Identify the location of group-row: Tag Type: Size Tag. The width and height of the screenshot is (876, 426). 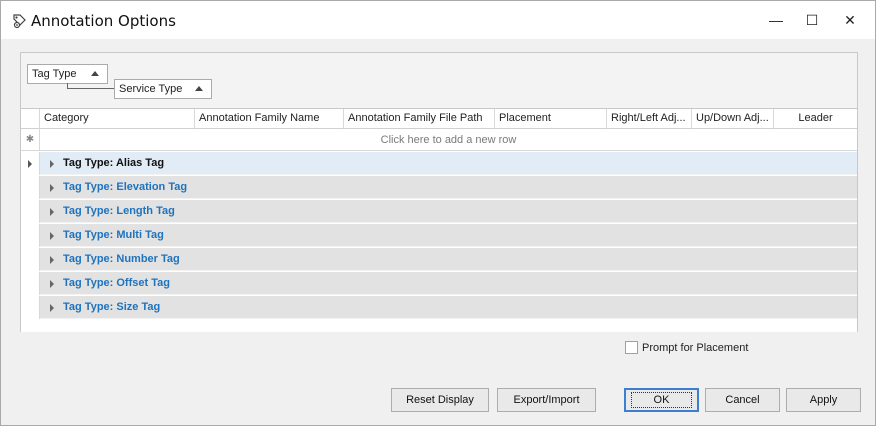
(448, 307).